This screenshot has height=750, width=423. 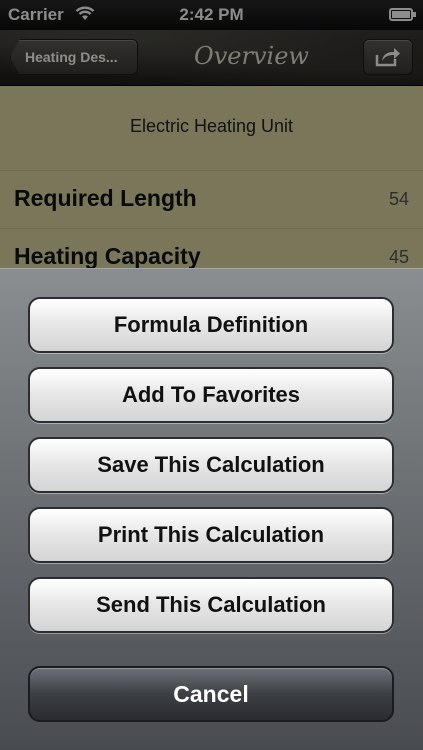 I want to click on add-to-favorites-button: Add To Favorites, so click(x=211, y=395).